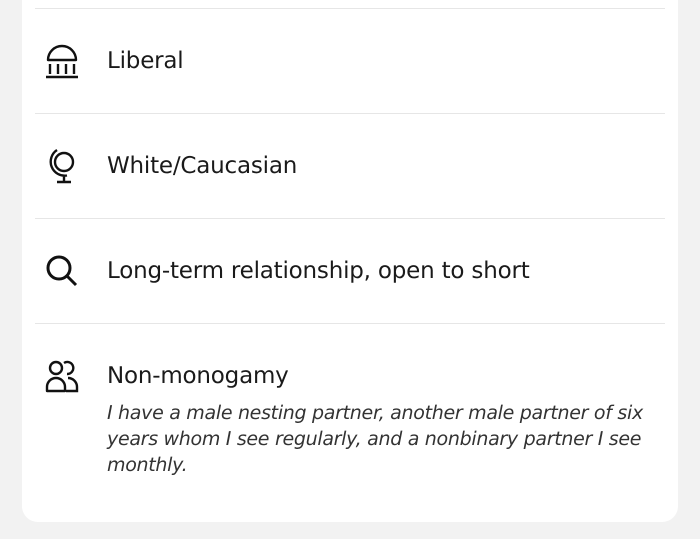 Image resolution: width=700 pixels, height=539 pixels. Describe the element at coordinates (145, 61) in the screenshot. I see `detail-label: Liberal` at that location.